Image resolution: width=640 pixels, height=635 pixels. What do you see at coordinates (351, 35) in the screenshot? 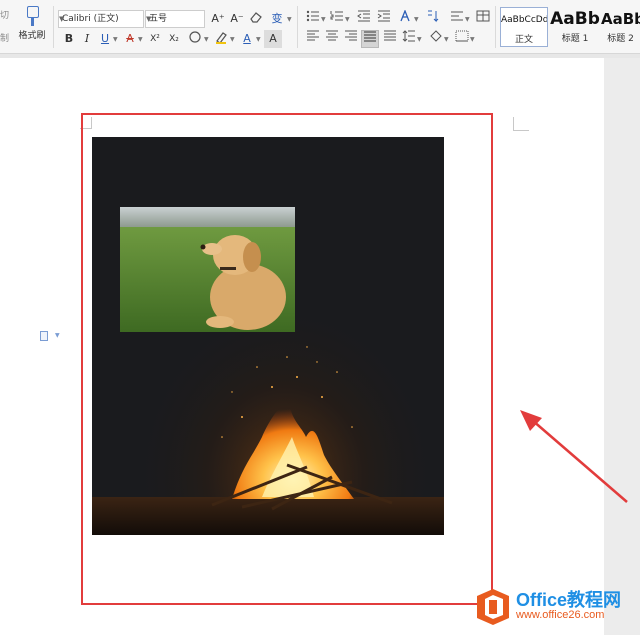
I see `align-right-icon` at bounding box center [351, 35].